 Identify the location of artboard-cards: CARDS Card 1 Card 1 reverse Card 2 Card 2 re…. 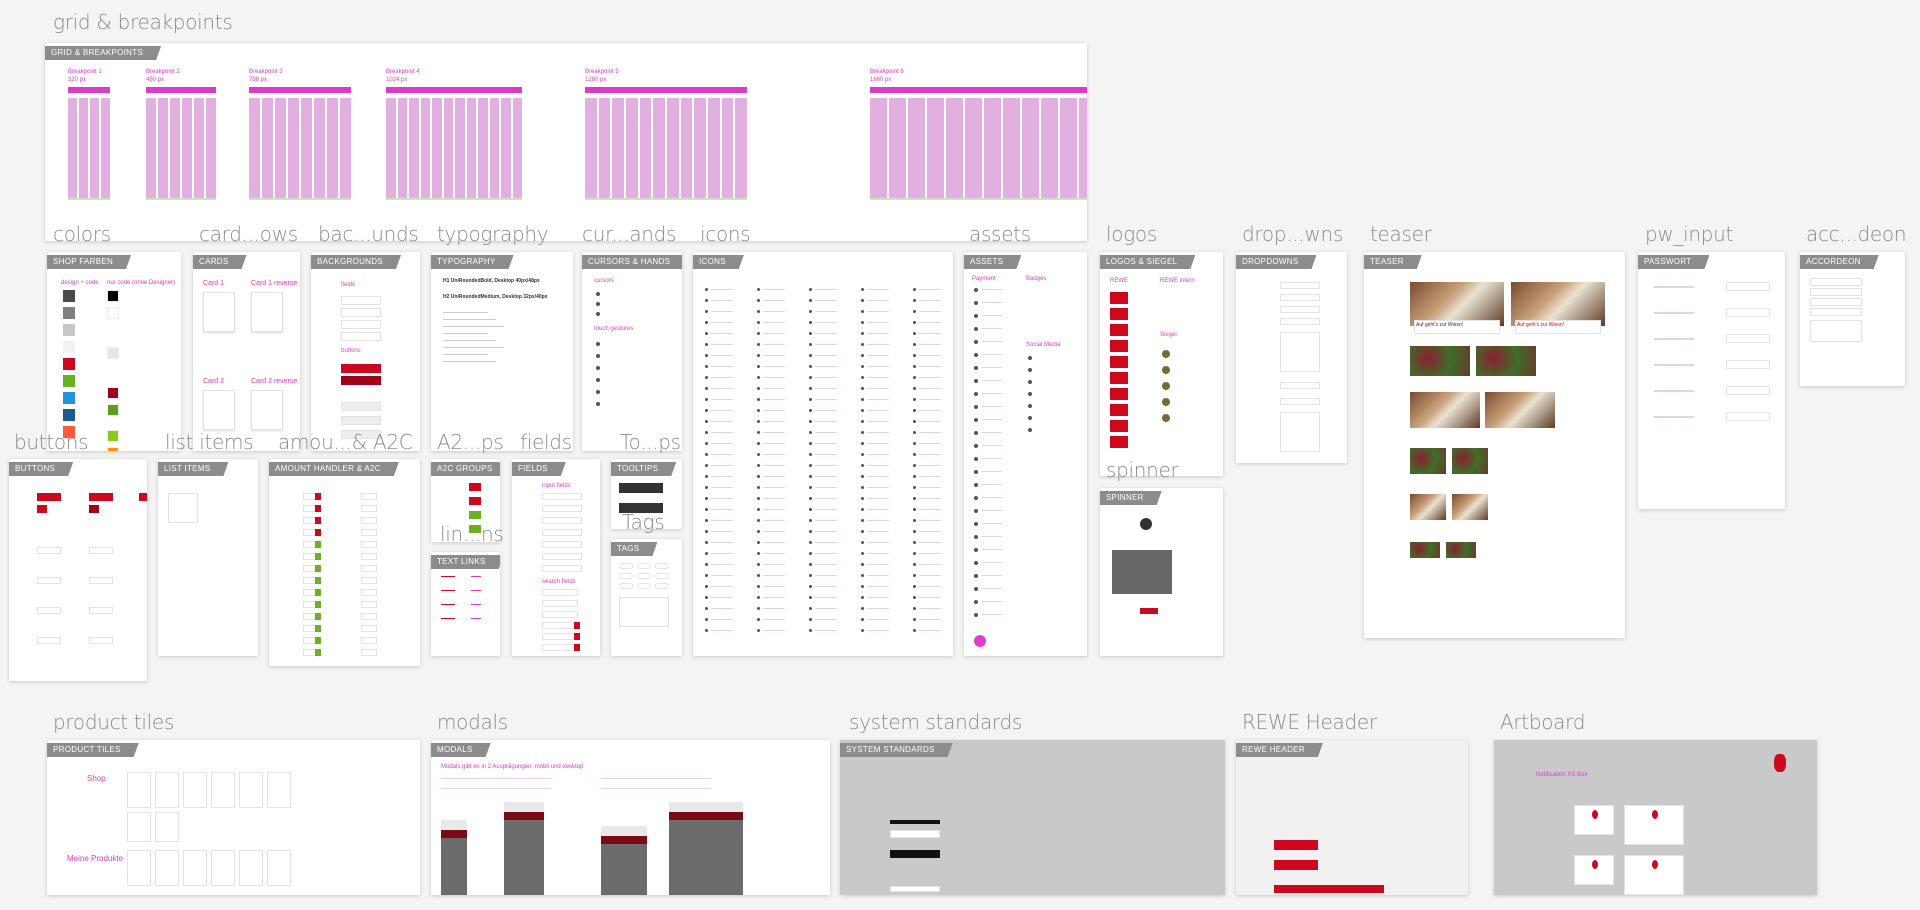
(246, 351).